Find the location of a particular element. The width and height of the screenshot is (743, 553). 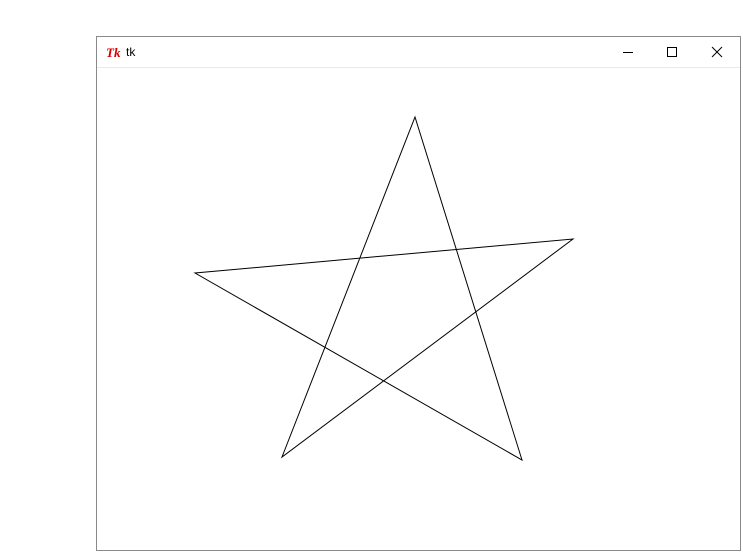

maximize-button is located at coordinates (672, 52).